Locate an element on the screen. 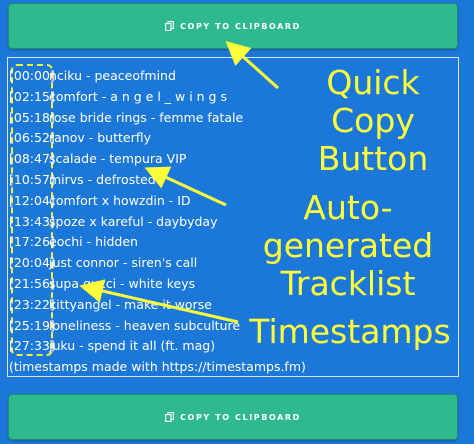  arrow-to-tracklist is located at coordinates (185, 186).